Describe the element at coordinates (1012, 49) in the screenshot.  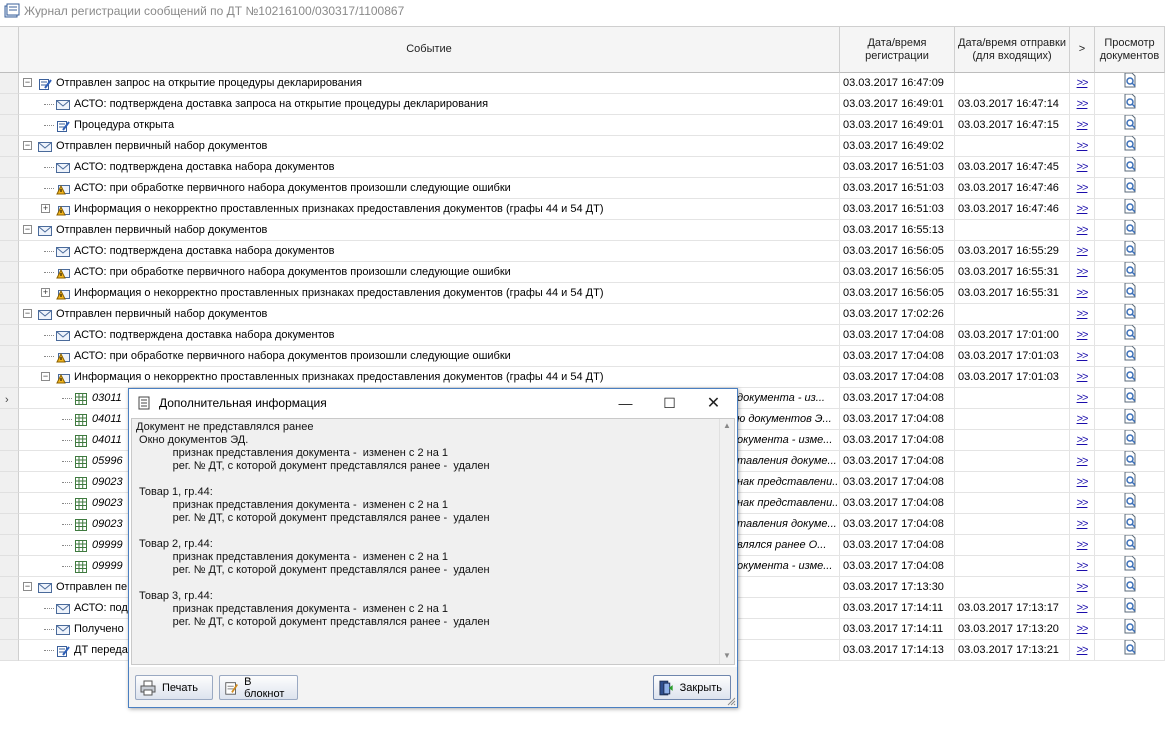
I see `column-header-sent-date: Дата/время отправки (для входящих)` at that location.